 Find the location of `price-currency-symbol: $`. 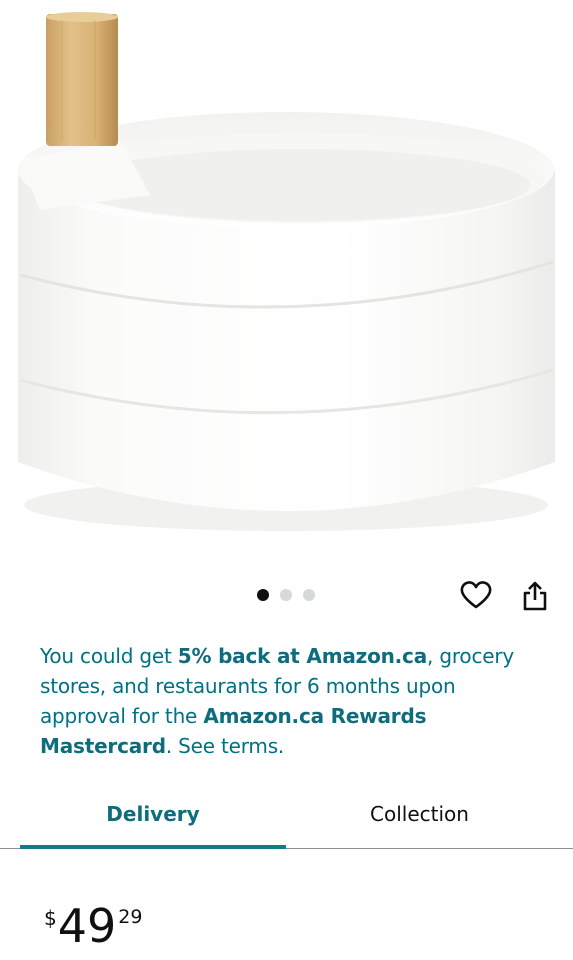

price-currency-symbol: $ is located at coordinates (50, 918).